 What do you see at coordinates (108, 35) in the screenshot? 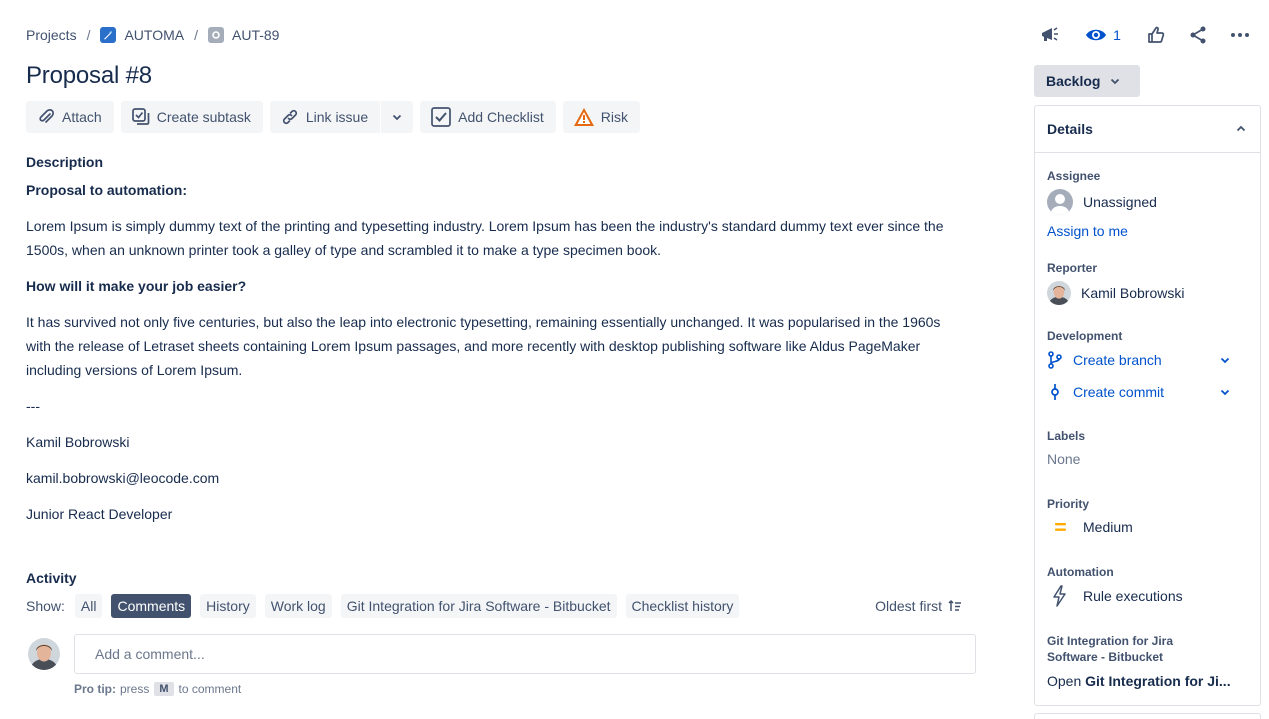
I see `project-avatar-icon` at bounding box center [108, 35].